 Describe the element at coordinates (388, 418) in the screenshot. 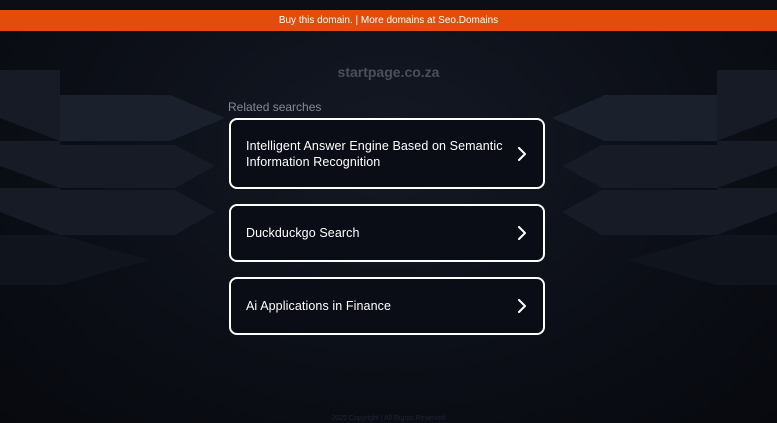

I see `footer-copyright: 2025 Copyright | All Rights Reserved` at that location.